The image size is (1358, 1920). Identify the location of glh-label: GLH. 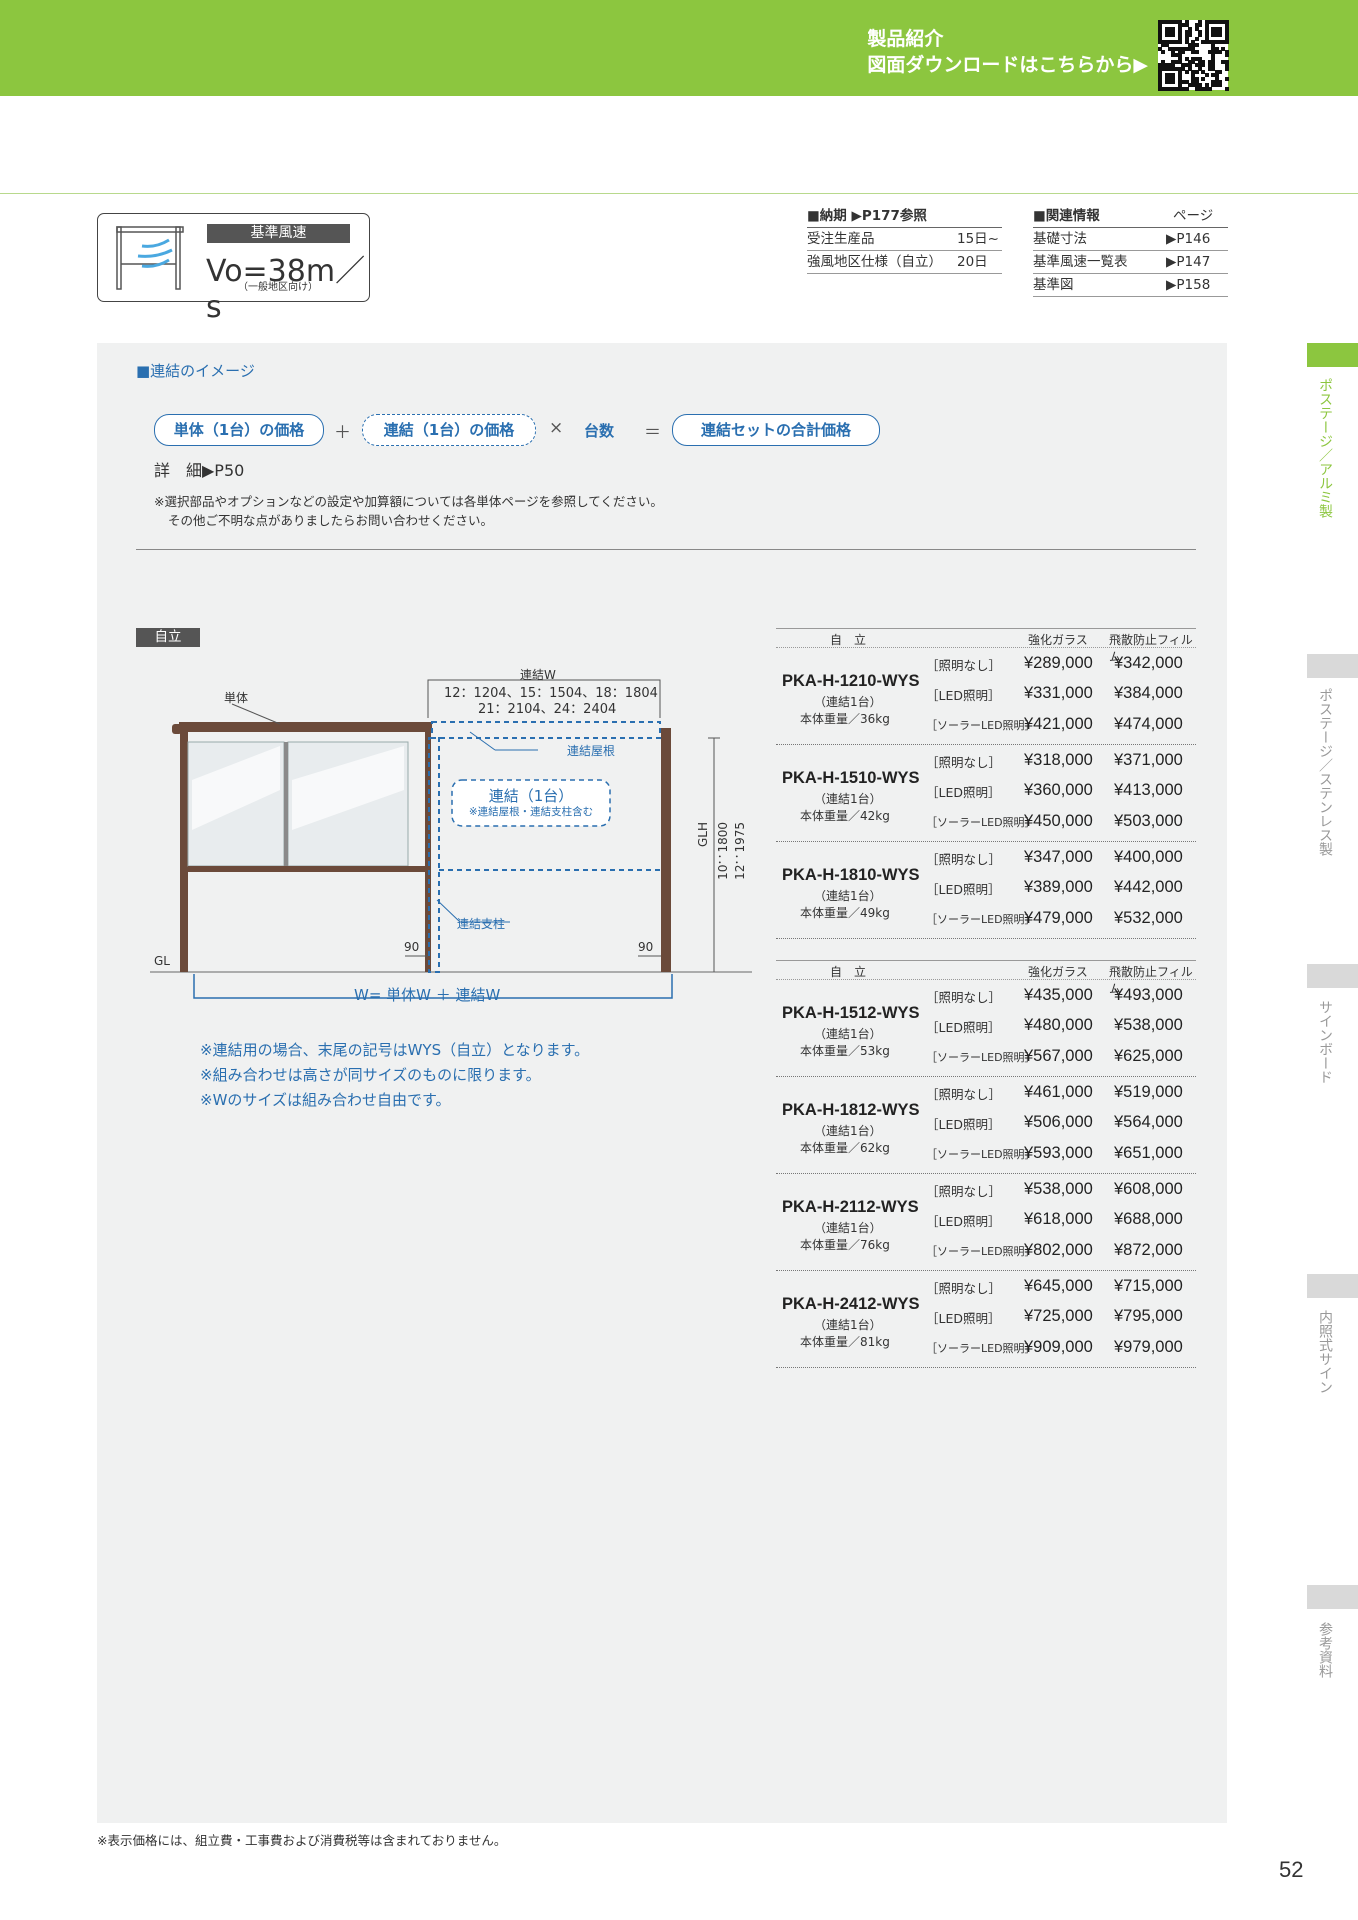
(703, 835).